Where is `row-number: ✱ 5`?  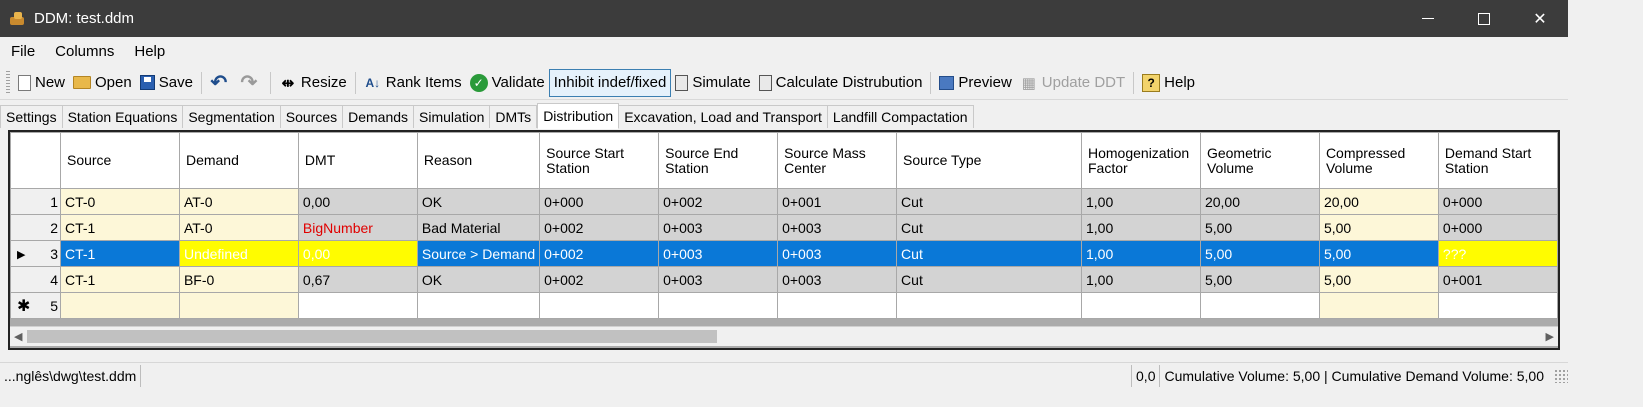
row-number: ✱ 5 is located at coordinates (35, 305).